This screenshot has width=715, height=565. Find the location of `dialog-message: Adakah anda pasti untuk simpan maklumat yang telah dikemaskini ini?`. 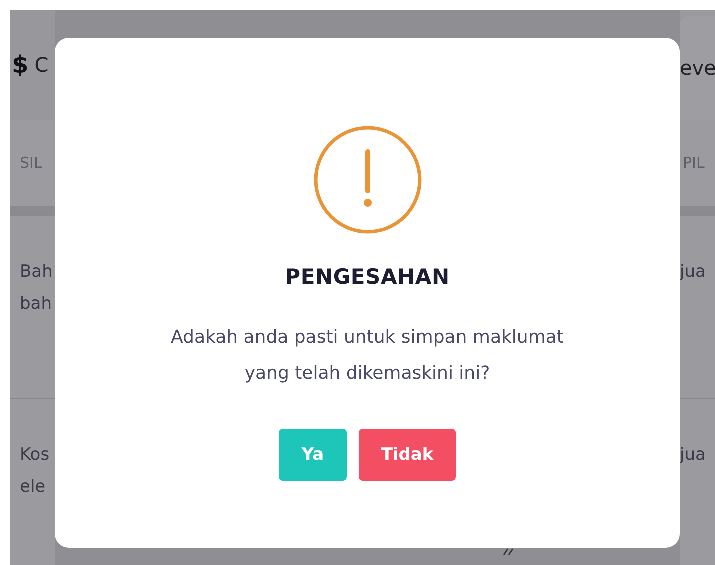

dialog-message: Adakah anda pasti untuk simpan maklumat yang telah dikemaskini ini? is located at coordinates (367, 356).